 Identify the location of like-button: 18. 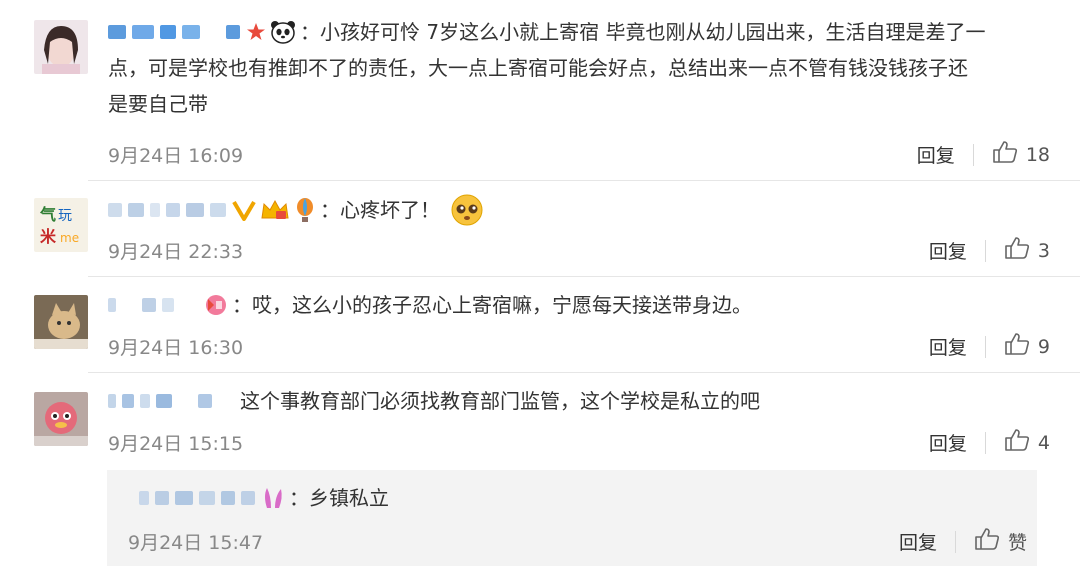
(1021, 154).